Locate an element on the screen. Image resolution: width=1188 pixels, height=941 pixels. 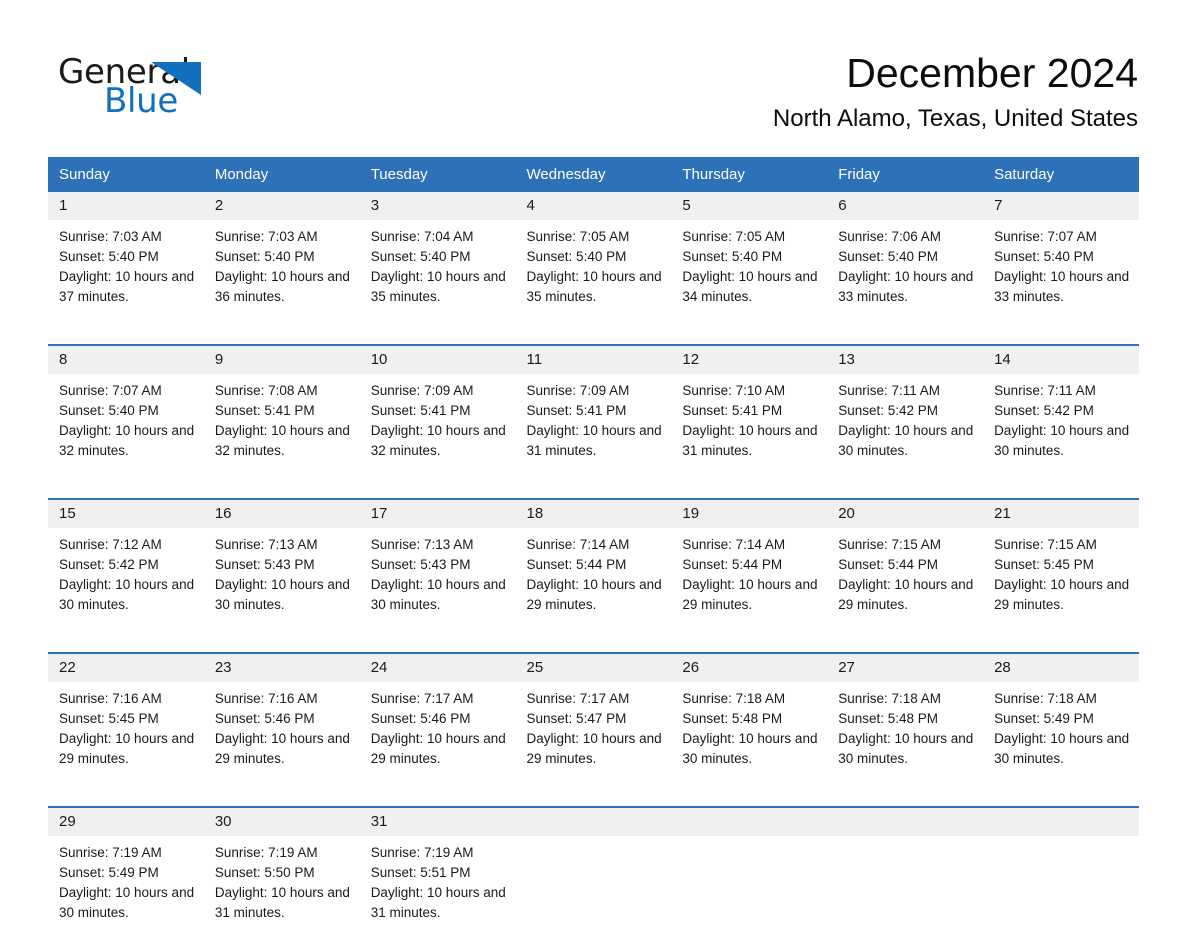
day-number: 17 is located at coordinates (437, 514).